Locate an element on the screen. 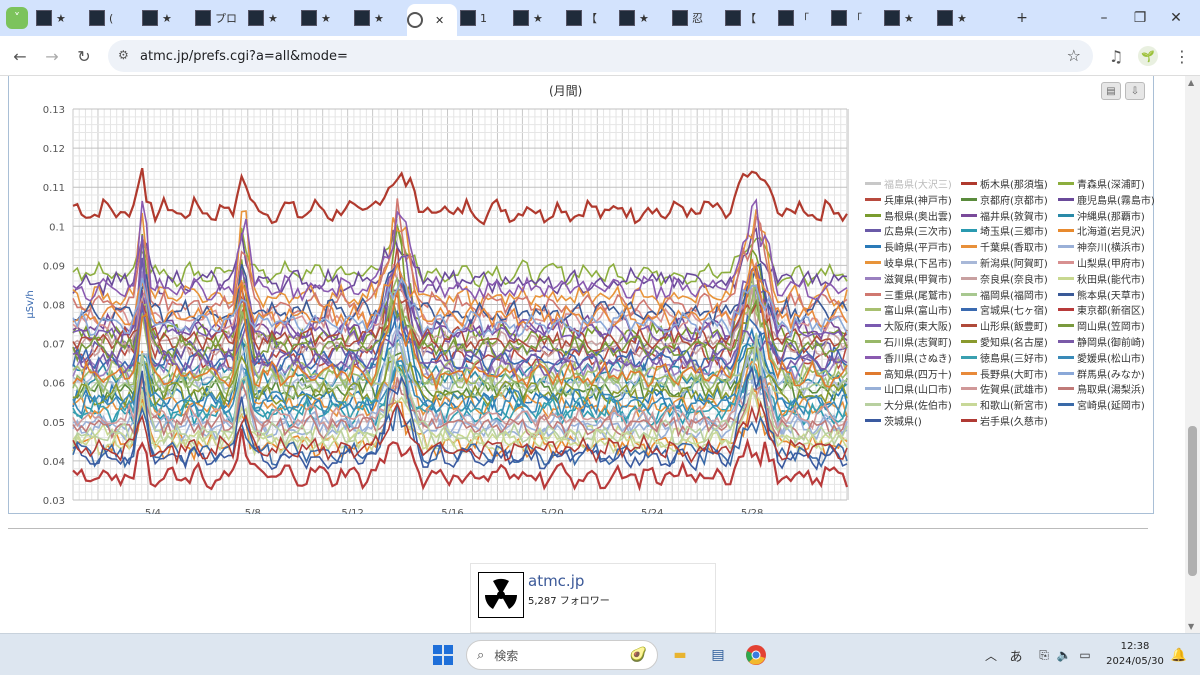 This screenshot has height=675, width=1200. legend-item: 栃木県(那須塩) is located at coordinates (1004, 183).